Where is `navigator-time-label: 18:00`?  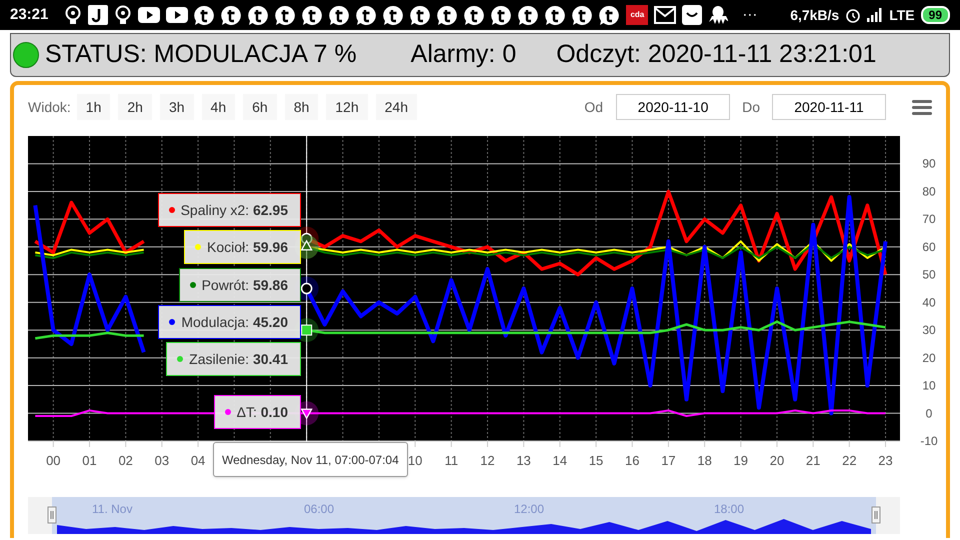
navigator-time-label: 18:00 is located at coordinates (729, 509).